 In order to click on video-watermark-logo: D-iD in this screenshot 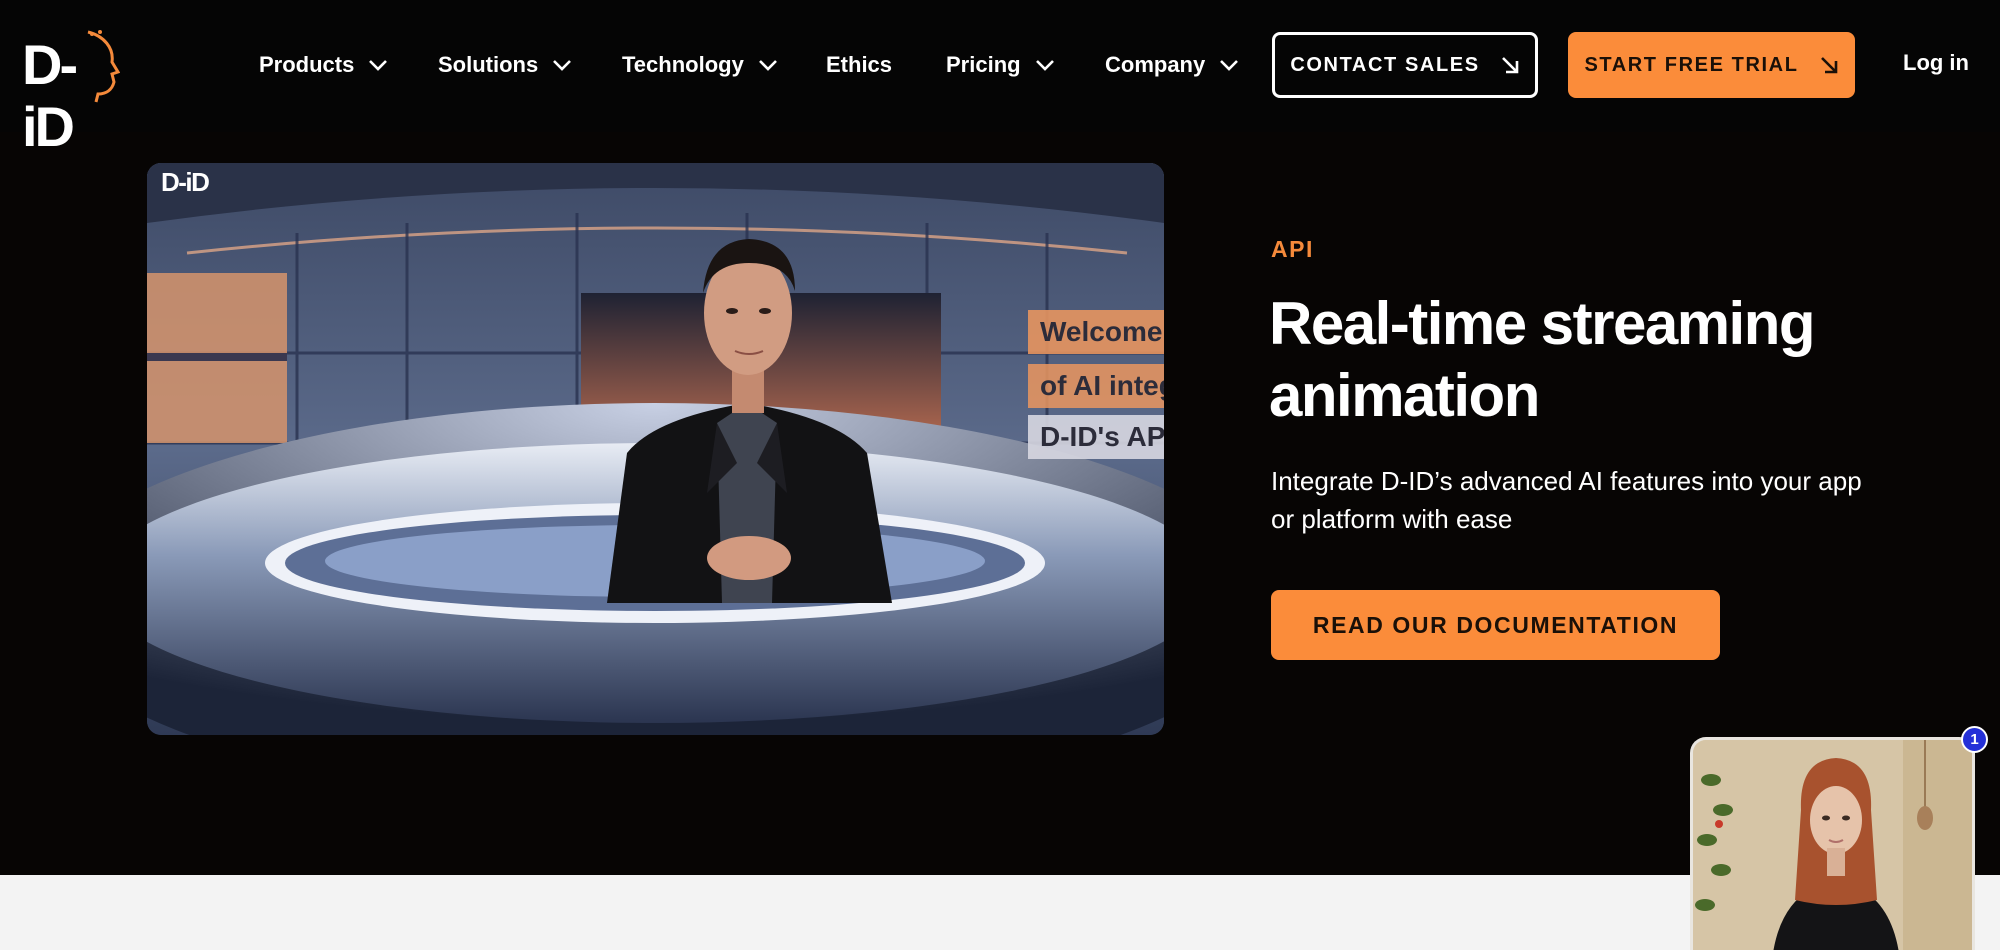, I will do `click(185, 182)`.